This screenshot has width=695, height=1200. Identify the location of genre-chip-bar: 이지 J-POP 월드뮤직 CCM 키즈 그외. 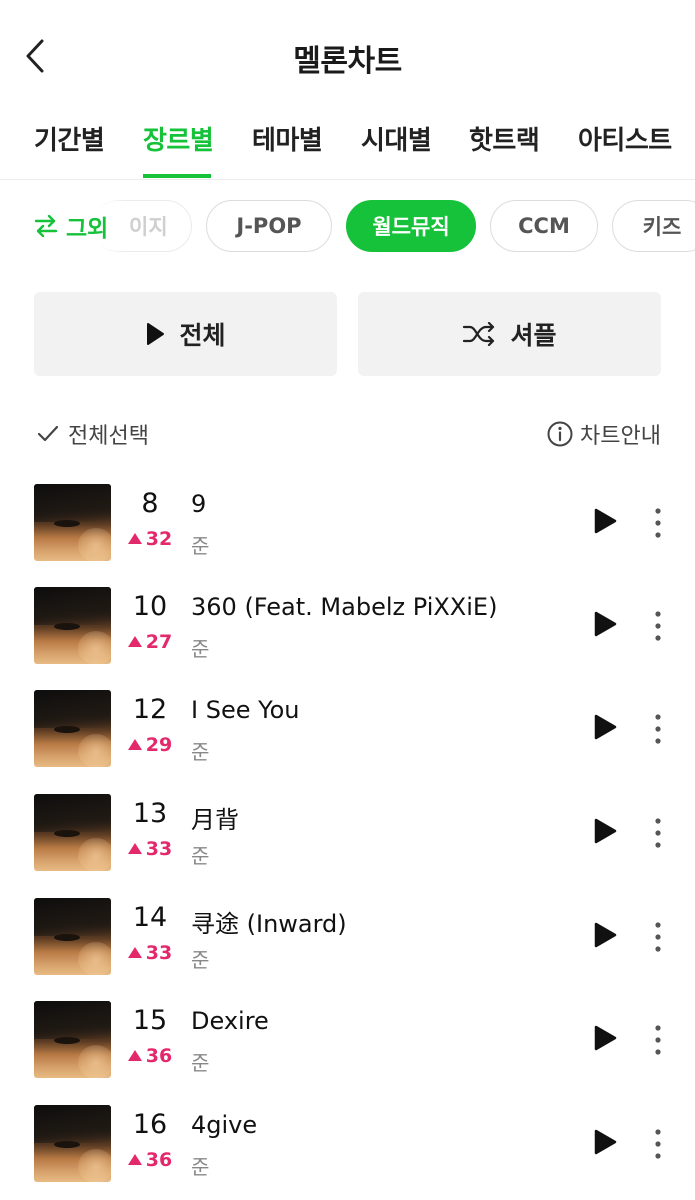
(347, 227).